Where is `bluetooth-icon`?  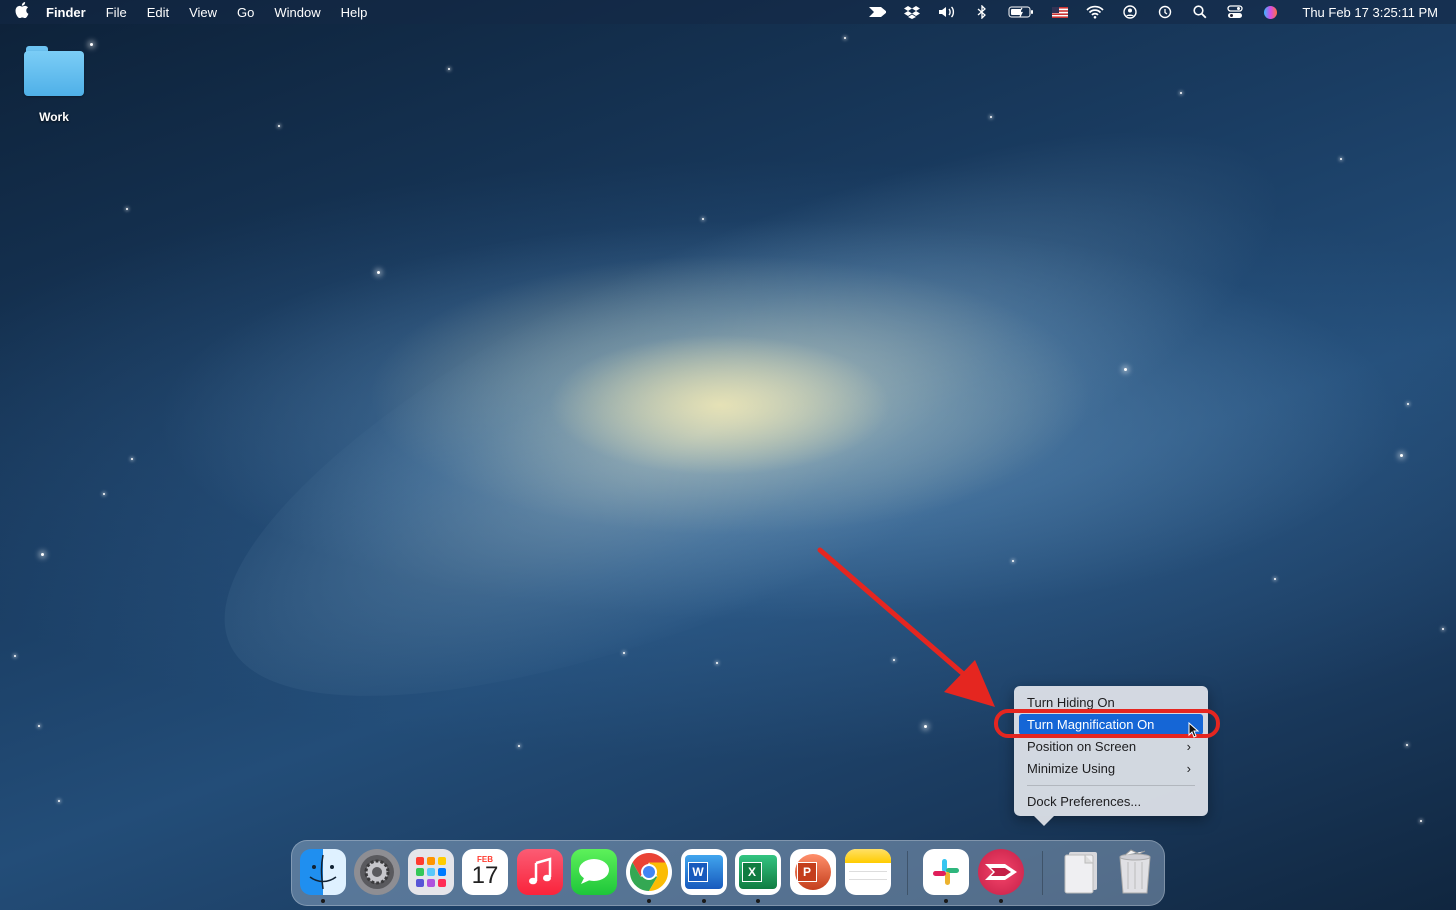
bluetooth-icon is located at coordinates (982, 12).